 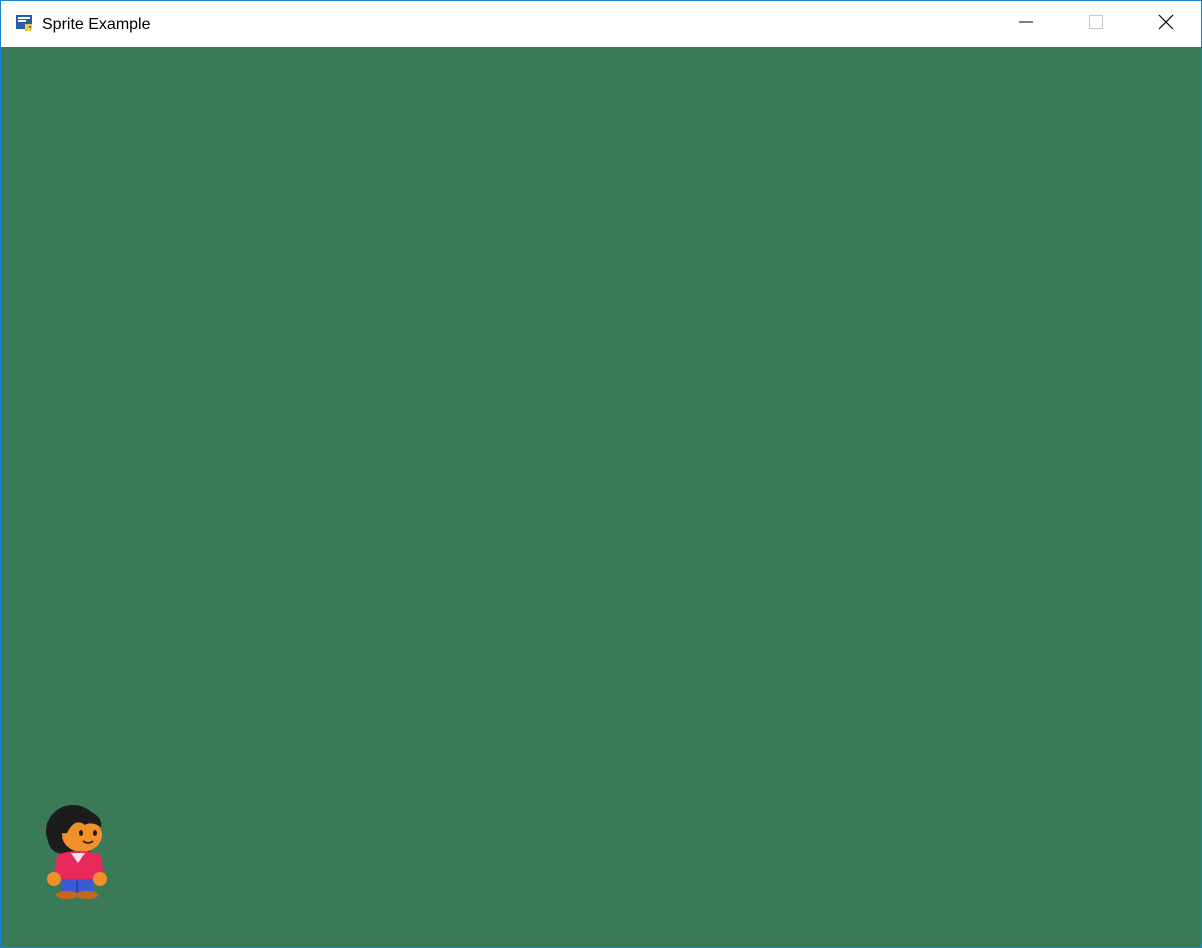 I want to click on player-sprite, so click(x=77, y=852).